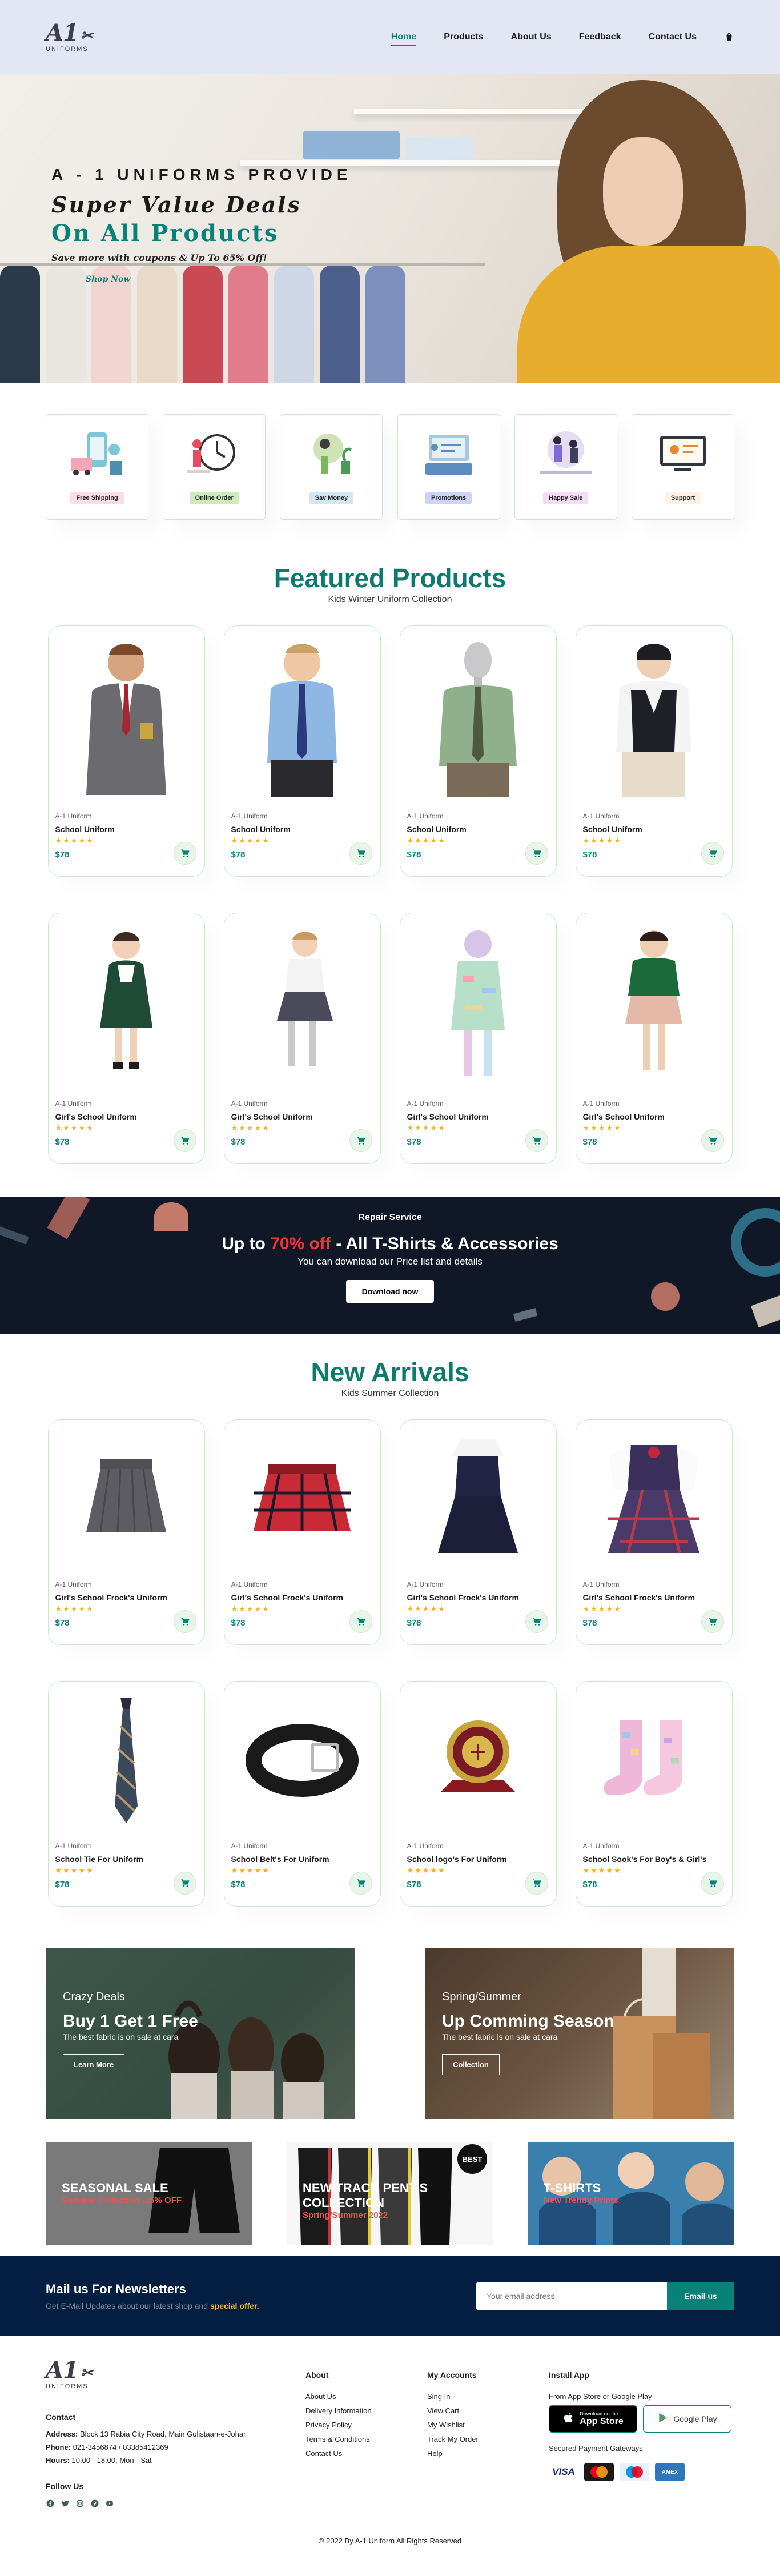  What do you see at coordinates (500, 2036) in the screenshot?
I see `sm-banner-text: The best fabric is on sale at cara` at bounding box center [500, 2036].